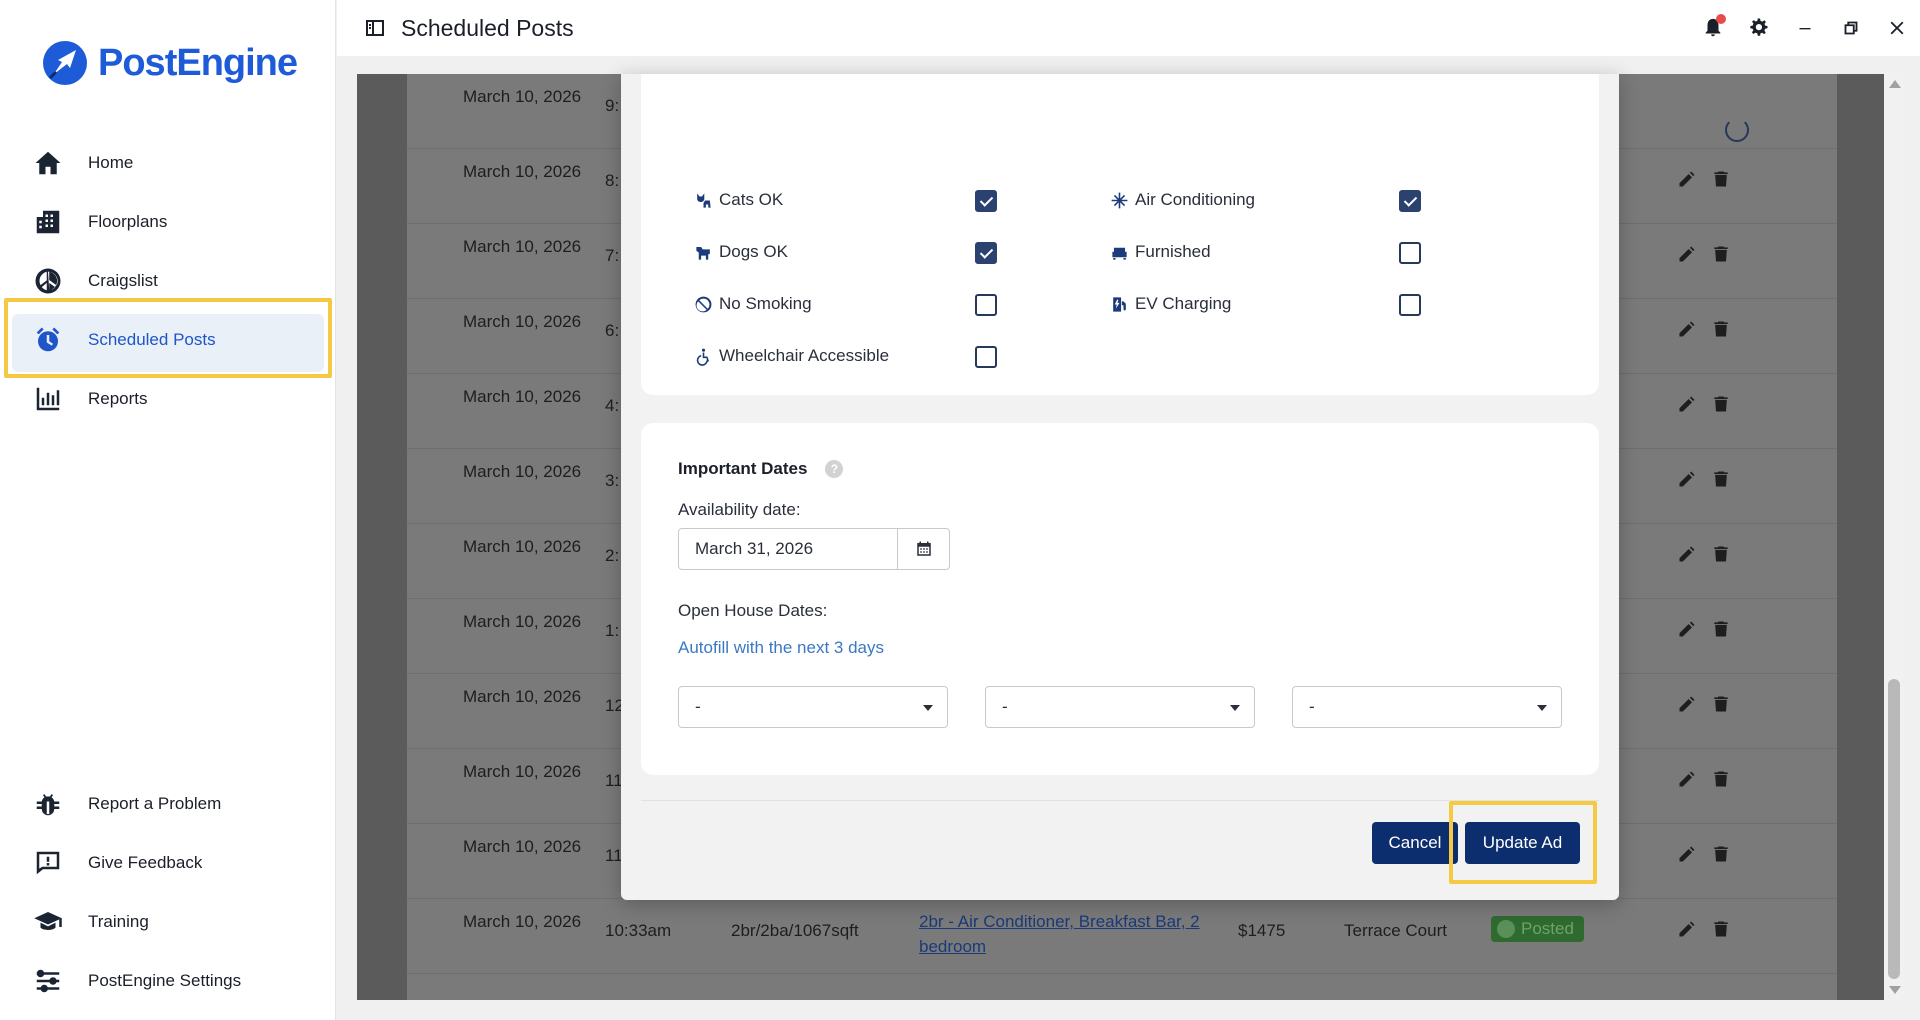 This screenshot has width=1920, height=1020. I want to click on no-smoking-icon, so click(703, 304).